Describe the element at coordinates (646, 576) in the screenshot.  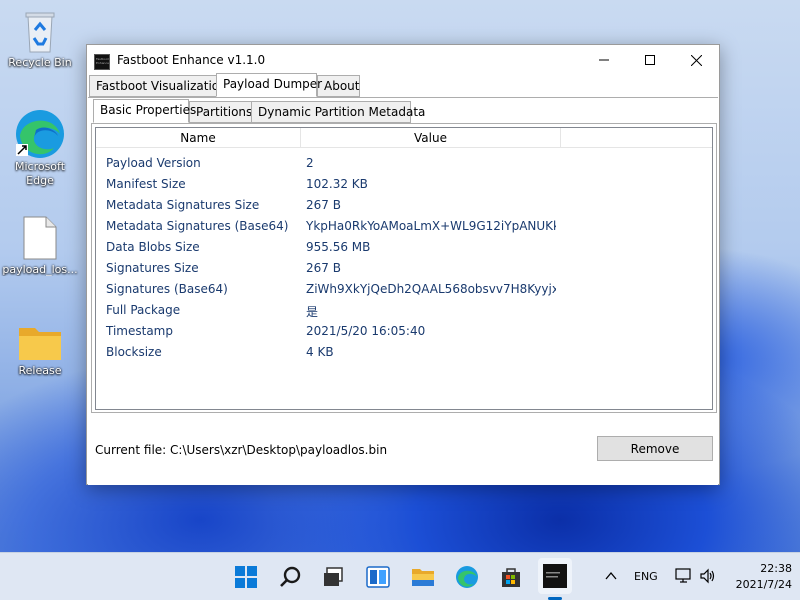
I see `language-indicator: ENG` at that location.